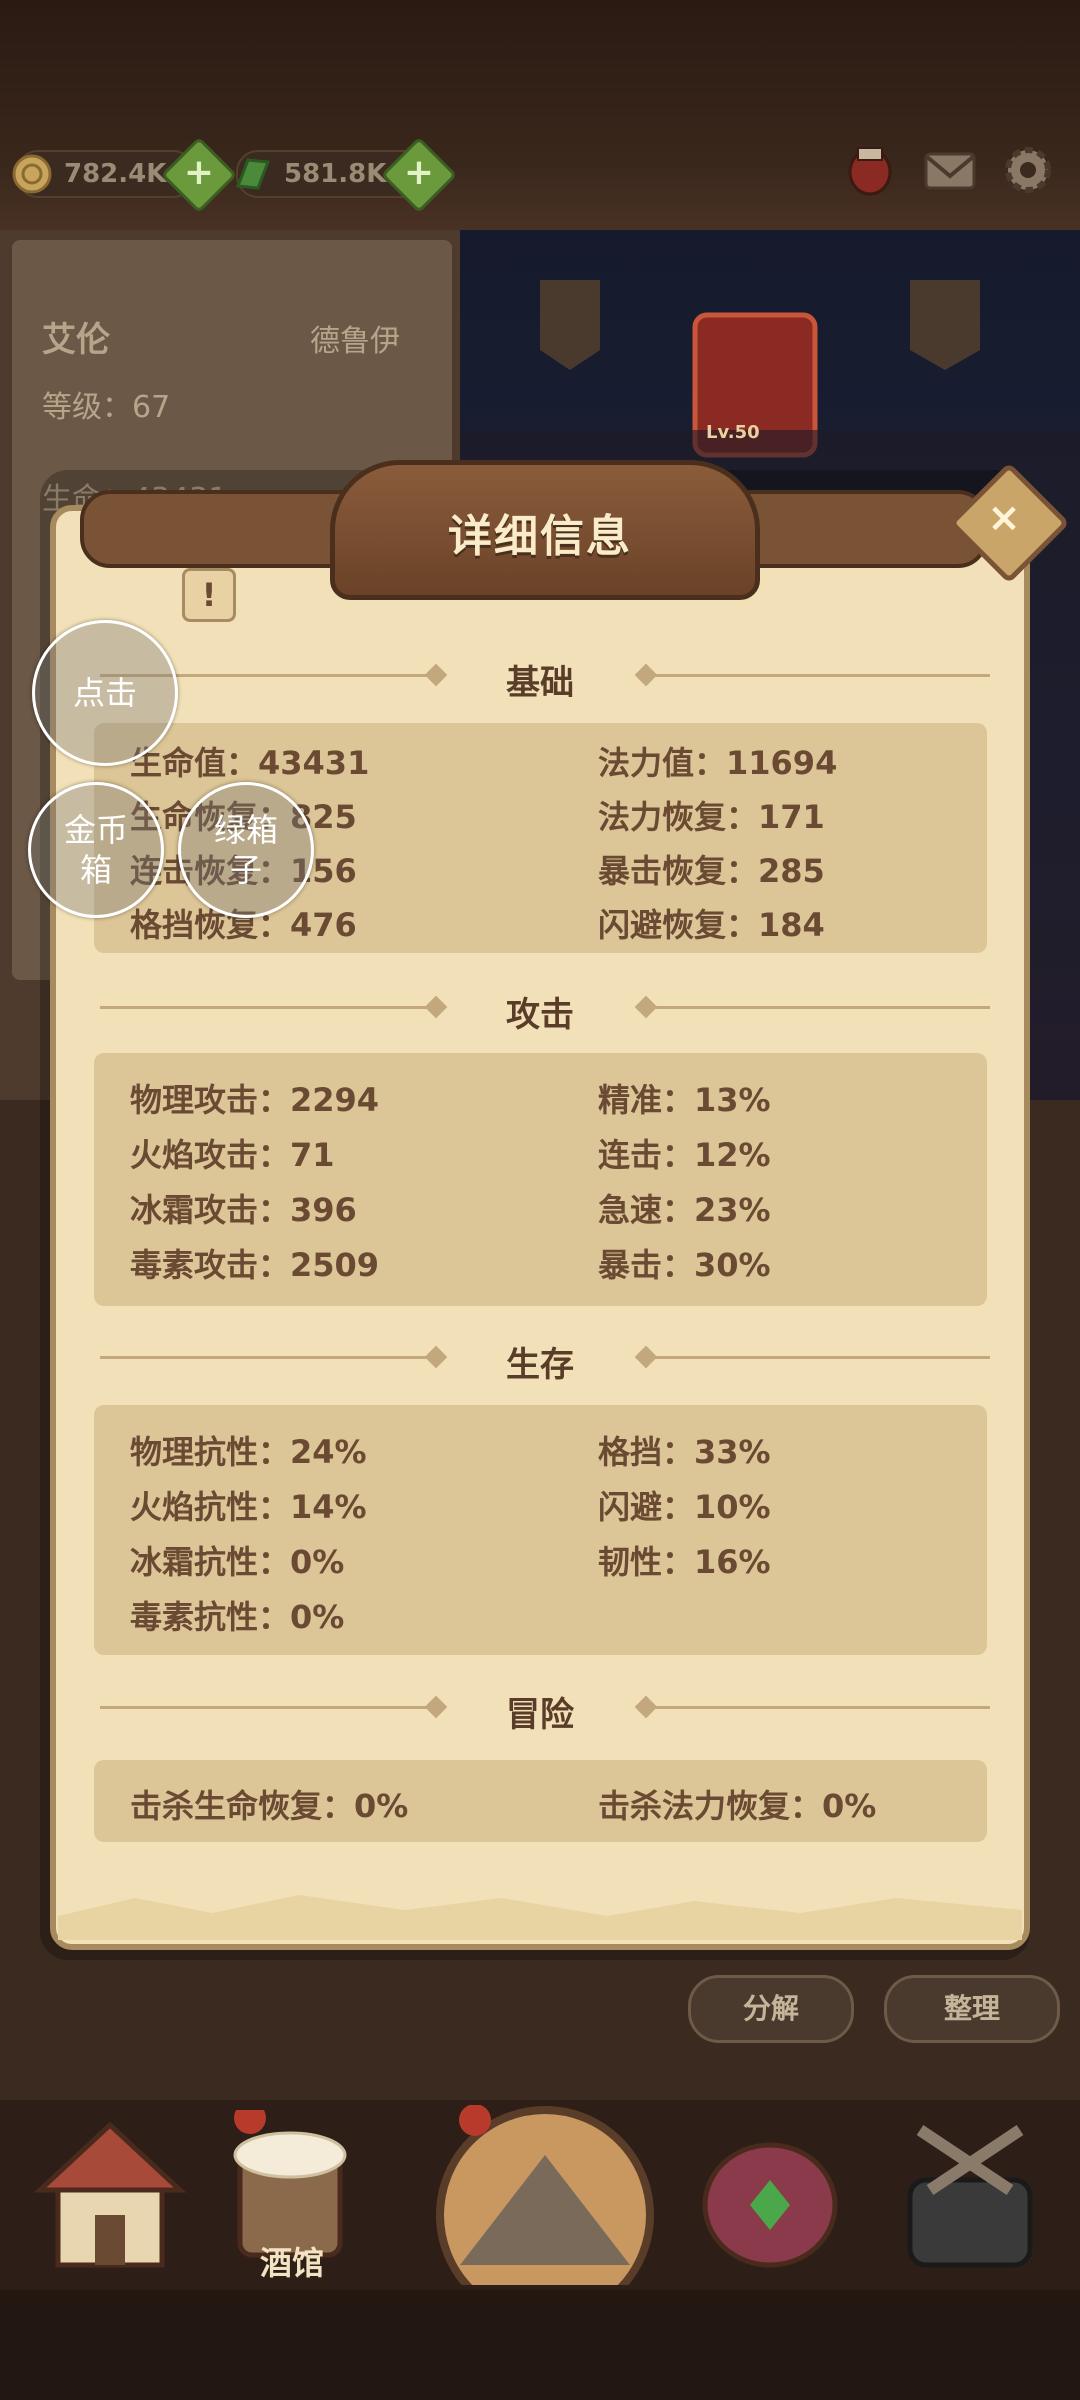 The width and height of the screenshot is (1080, 2400). I want to click on gem-amount: 581.8K, so click(335, 174).